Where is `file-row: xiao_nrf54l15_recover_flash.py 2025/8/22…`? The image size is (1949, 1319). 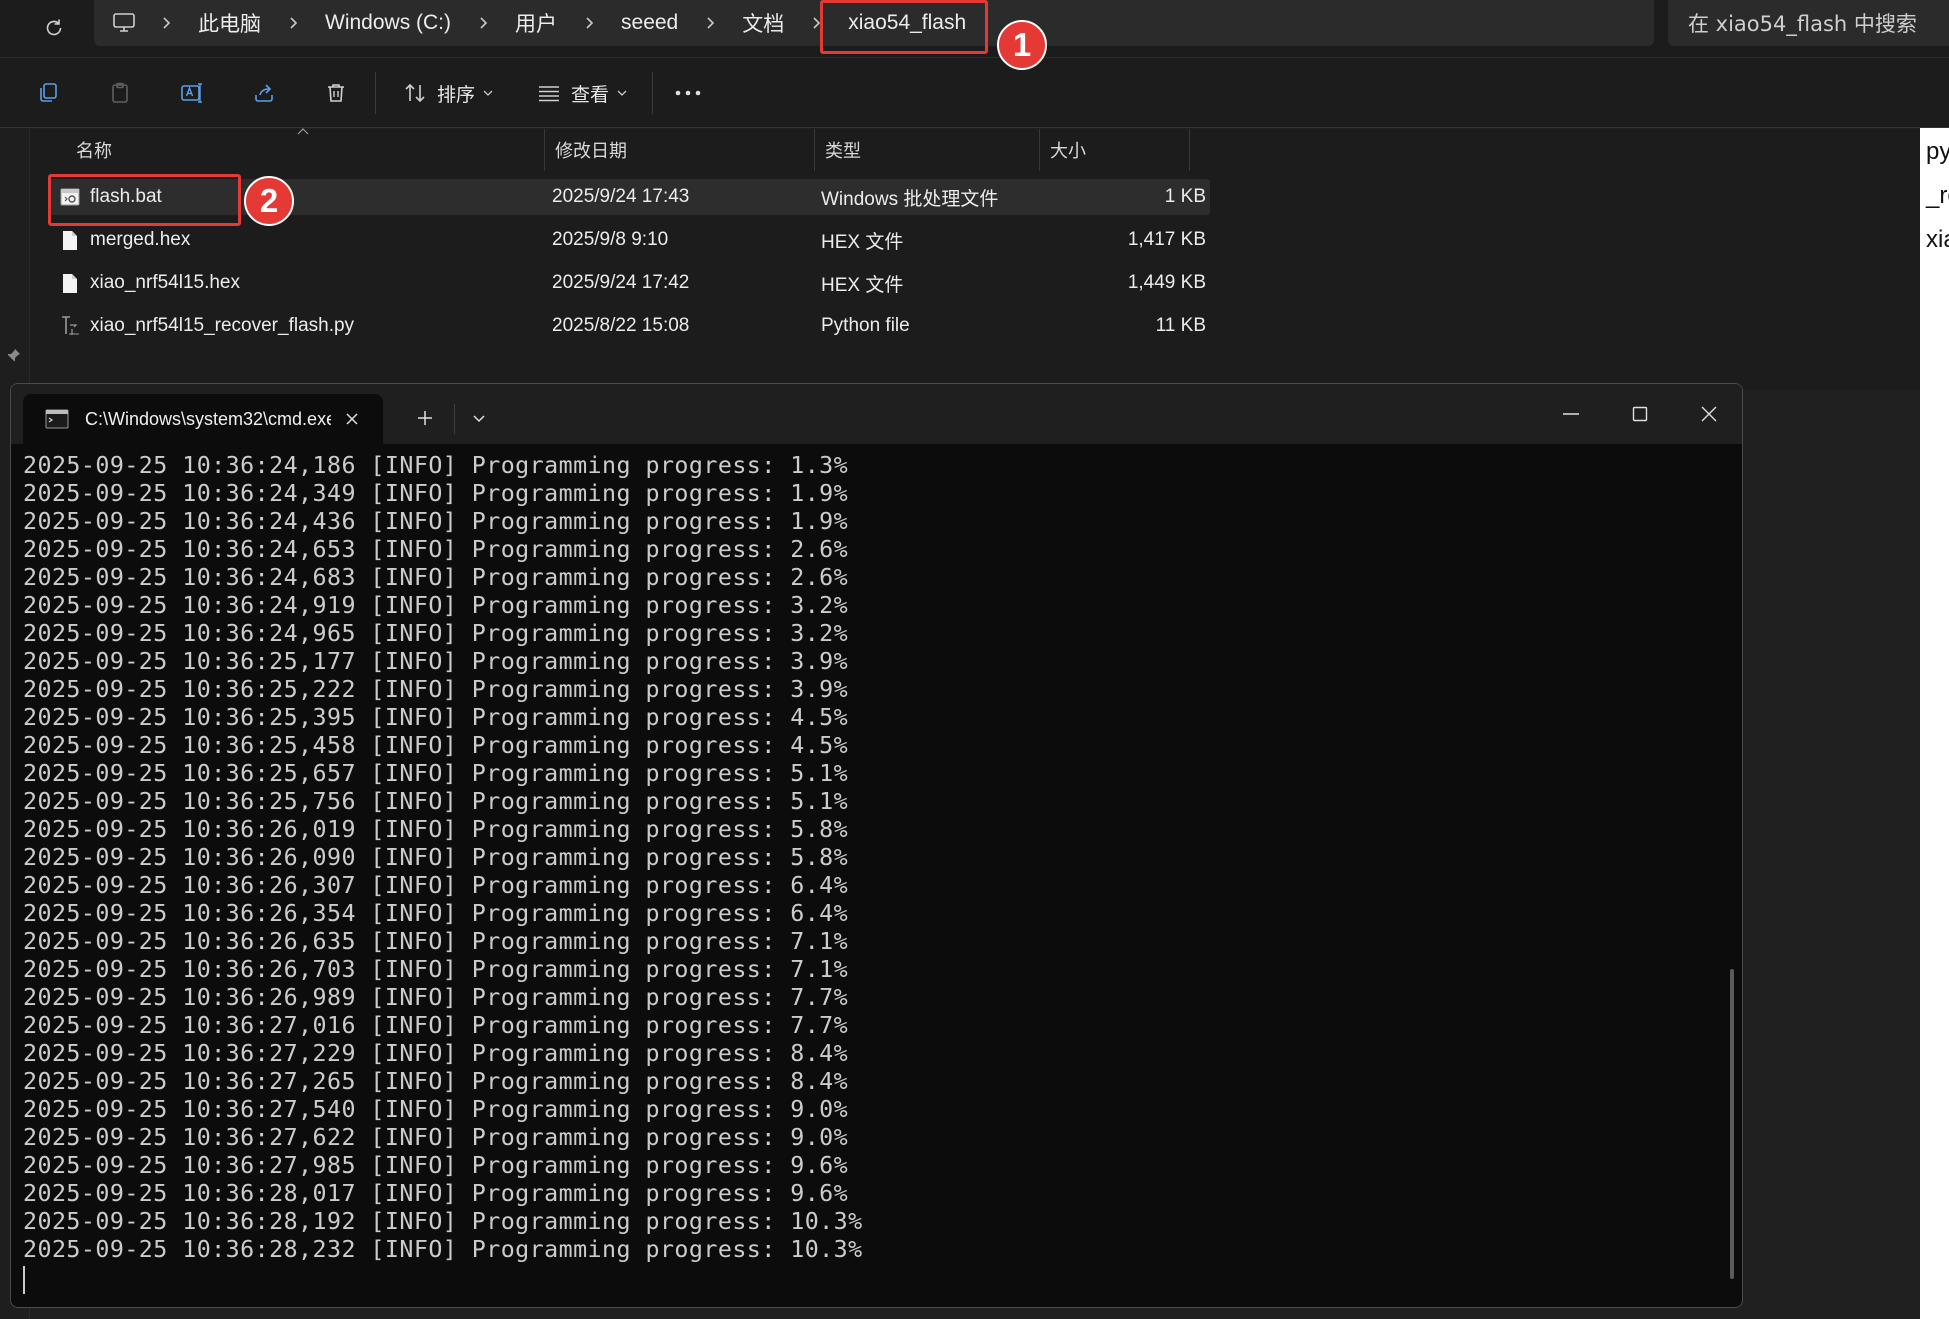
file-row: xiao_nrf54l15_recover_flash.py 2025/8/22… is located at coordinates (629, 326).